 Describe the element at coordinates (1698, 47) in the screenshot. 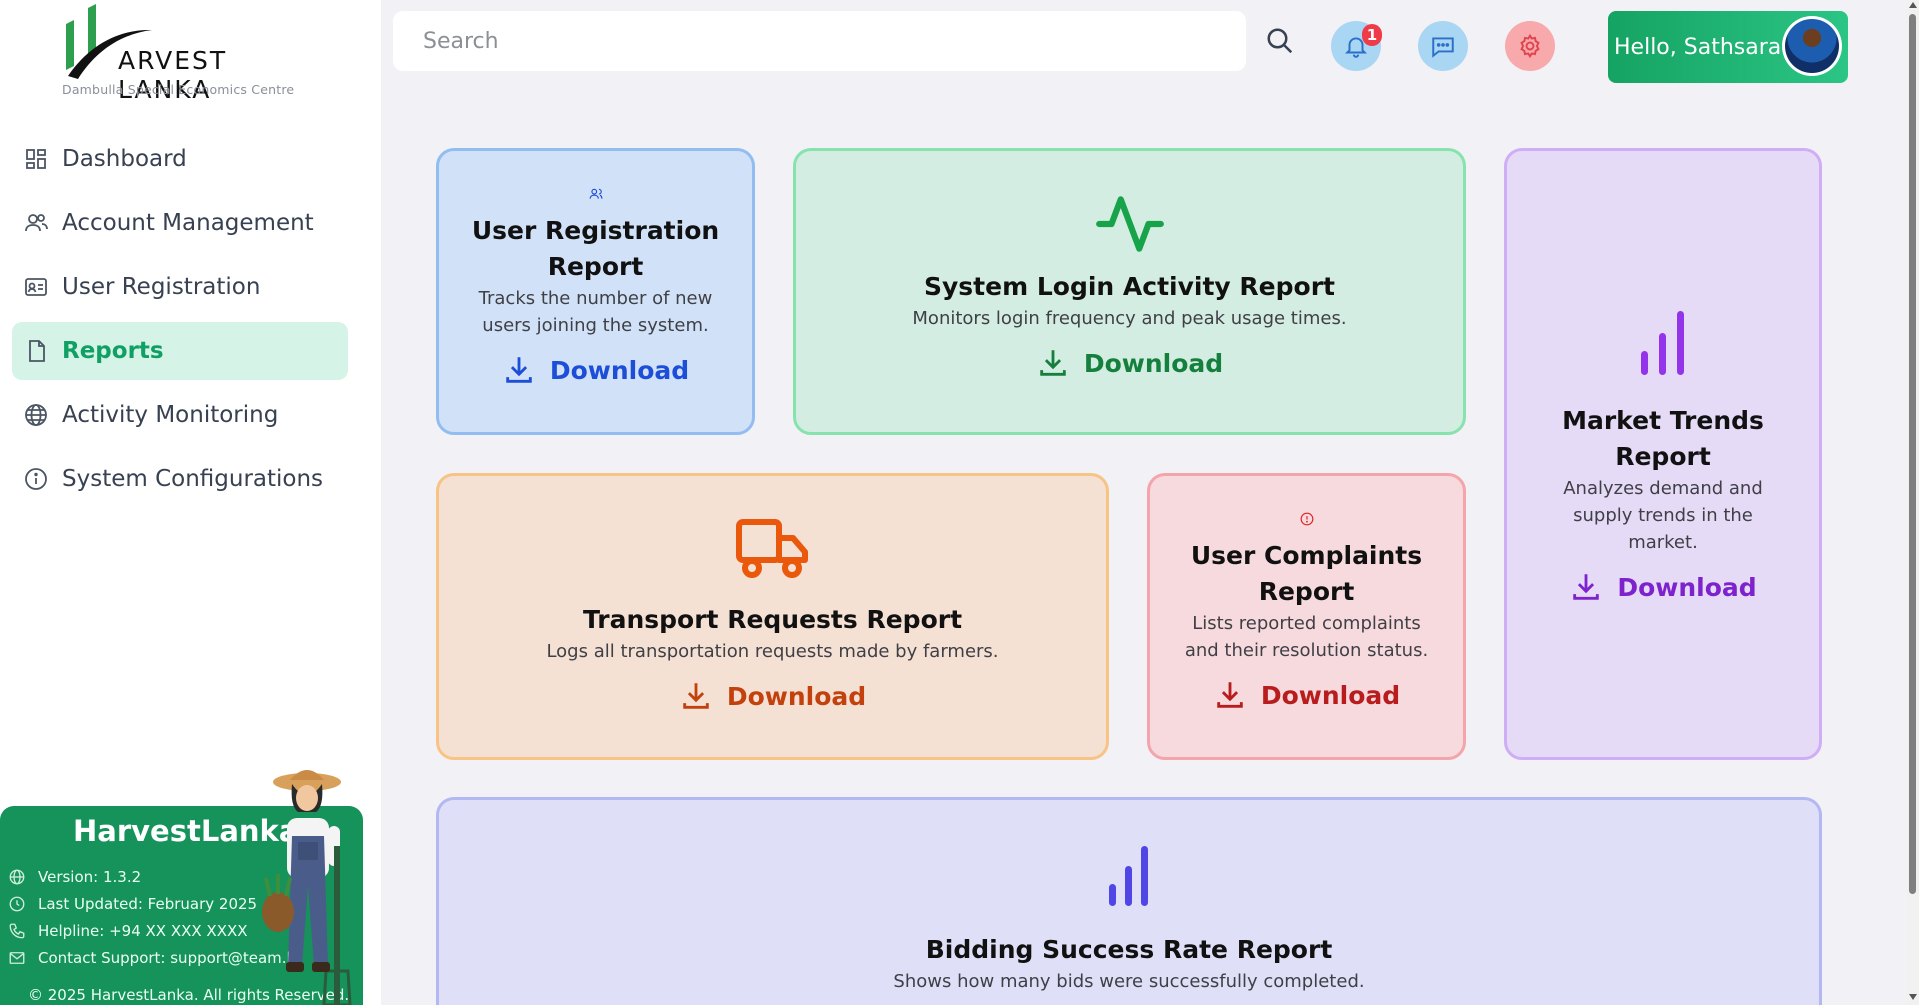

I see `greeting-text: Hello, Sathsara` at that location.